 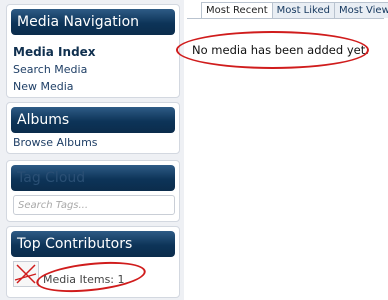 I want to click on nav-link-browse-albums: Browse Albums, so click(x=55, y=142).